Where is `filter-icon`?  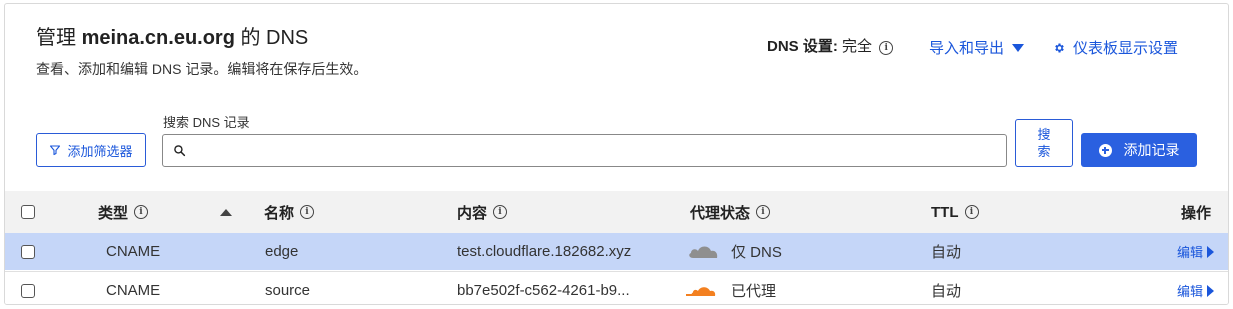
filter-icon is located at coordinates (55, 150).